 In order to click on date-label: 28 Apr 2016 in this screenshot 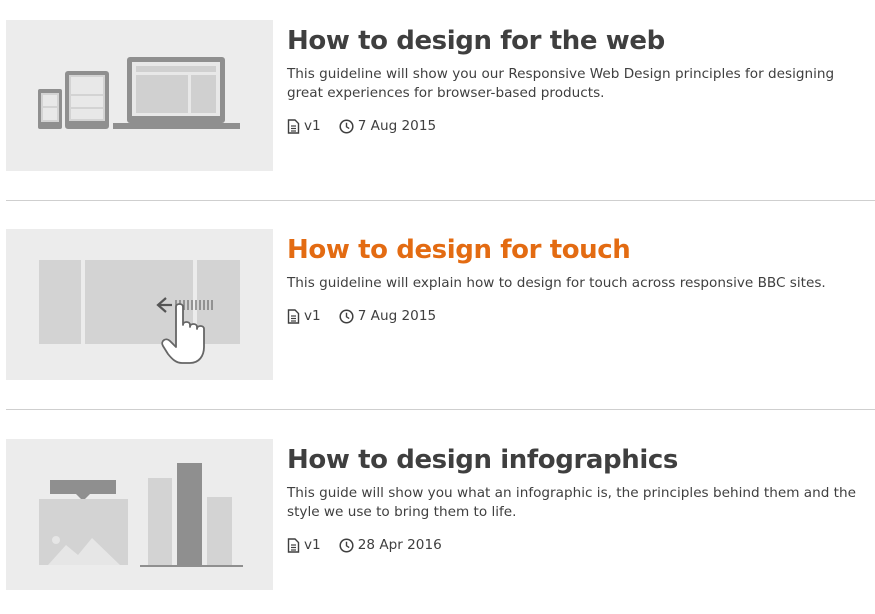, I will do `click(399, 545)`.